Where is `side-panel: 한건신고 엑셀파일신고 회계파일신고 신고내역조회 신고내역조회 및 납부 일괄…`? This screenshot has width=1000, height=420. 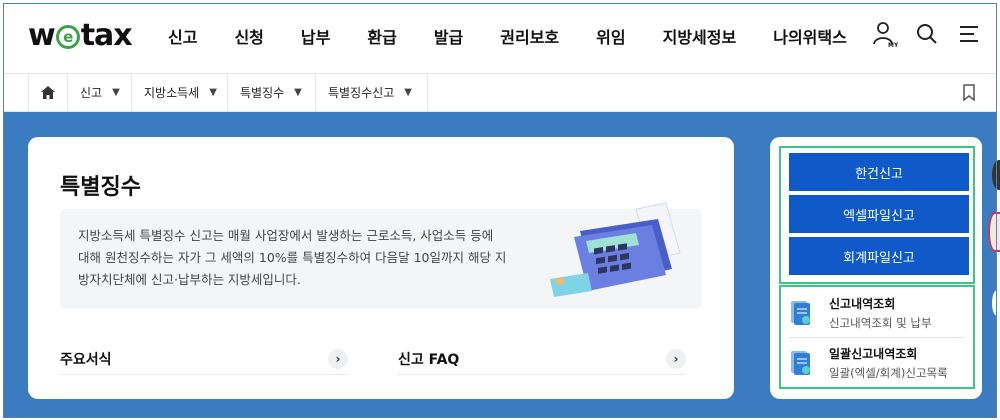
side-panel: 한건신고 엑셀파일신고 회계파일신고 신고내역조회 신고내역조회 및 납부 일괄… is located at coordinates (876, 268).